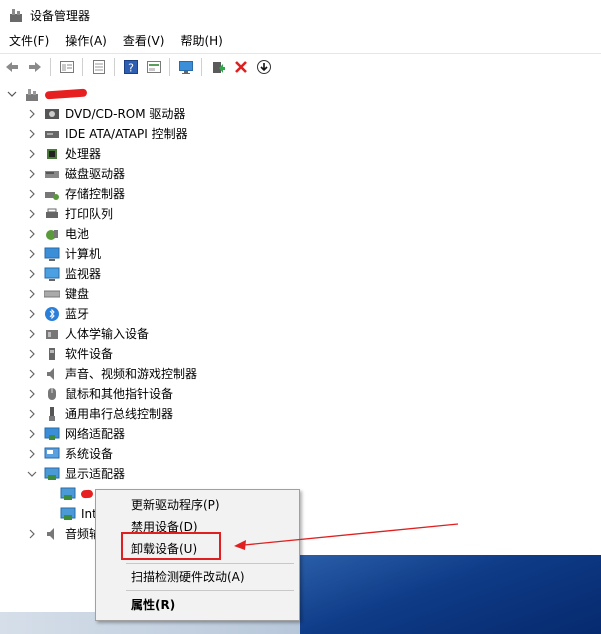 This screenshot has height=634, width=601. What do you see at coordinates (60, 15) in the screenshot?
I see `window-title: 设备管理器` at bounding box center [60, 15].